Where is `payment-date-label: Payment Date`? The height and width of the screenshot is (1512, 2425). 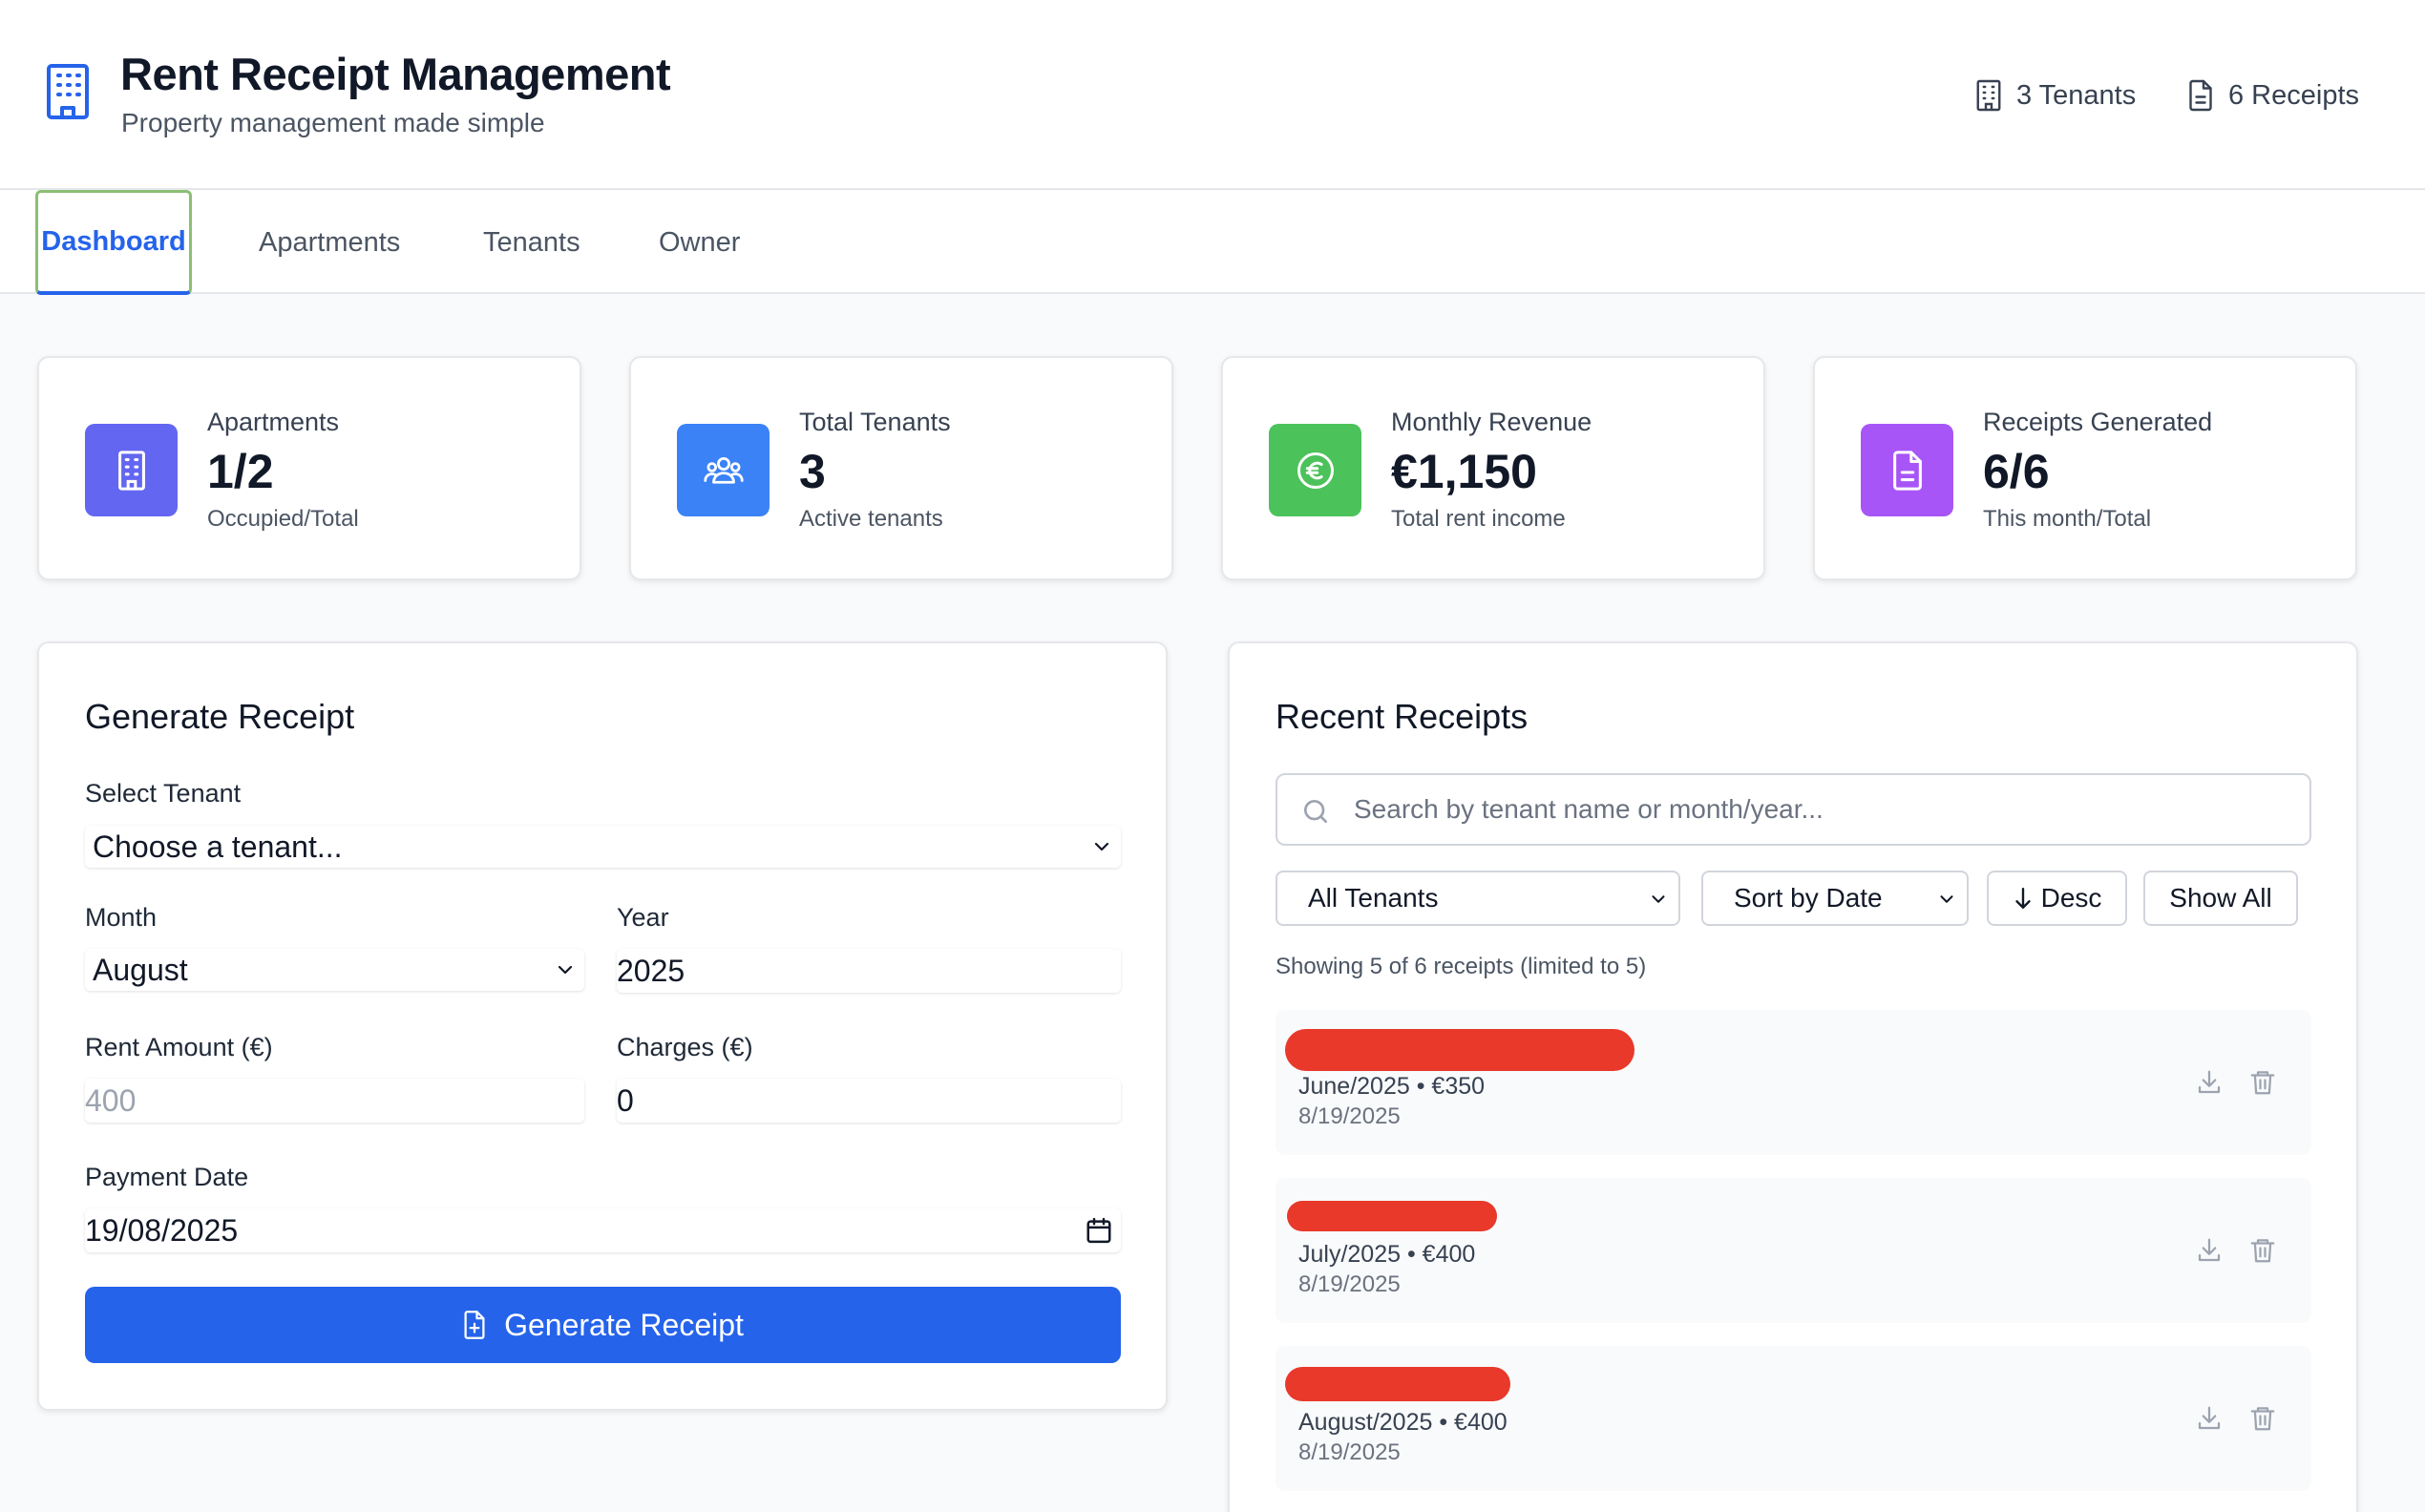
payment-date-label: Payment Date is located at coordinates (167, 1177).